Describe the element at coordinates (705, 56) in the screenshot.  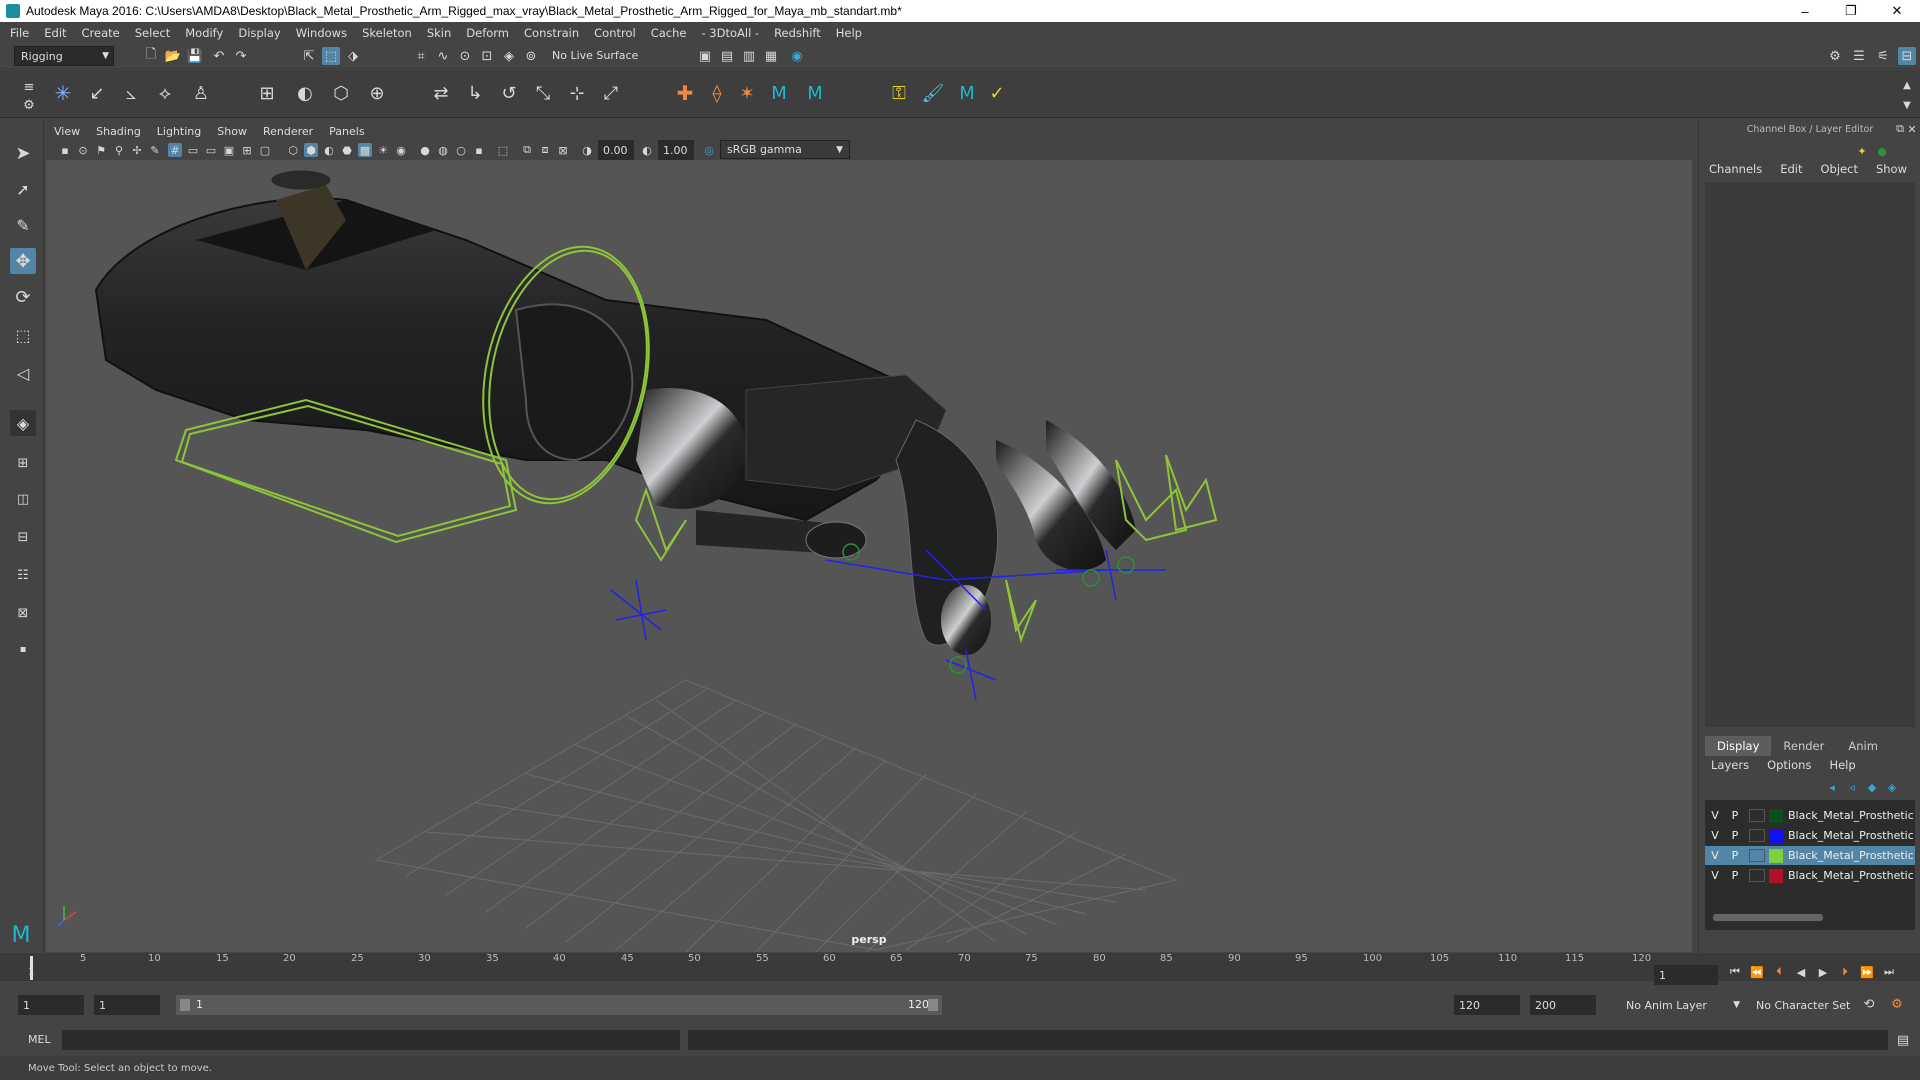
I see `render-frame-icon: ▣` at that location.